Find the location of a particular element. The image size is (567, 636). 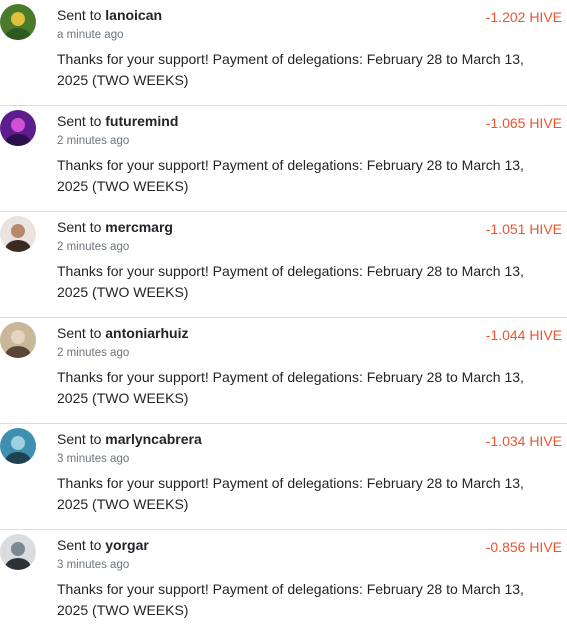

sent-to-line: Sent to marlyncabrera is located at coordinates (129, 439).